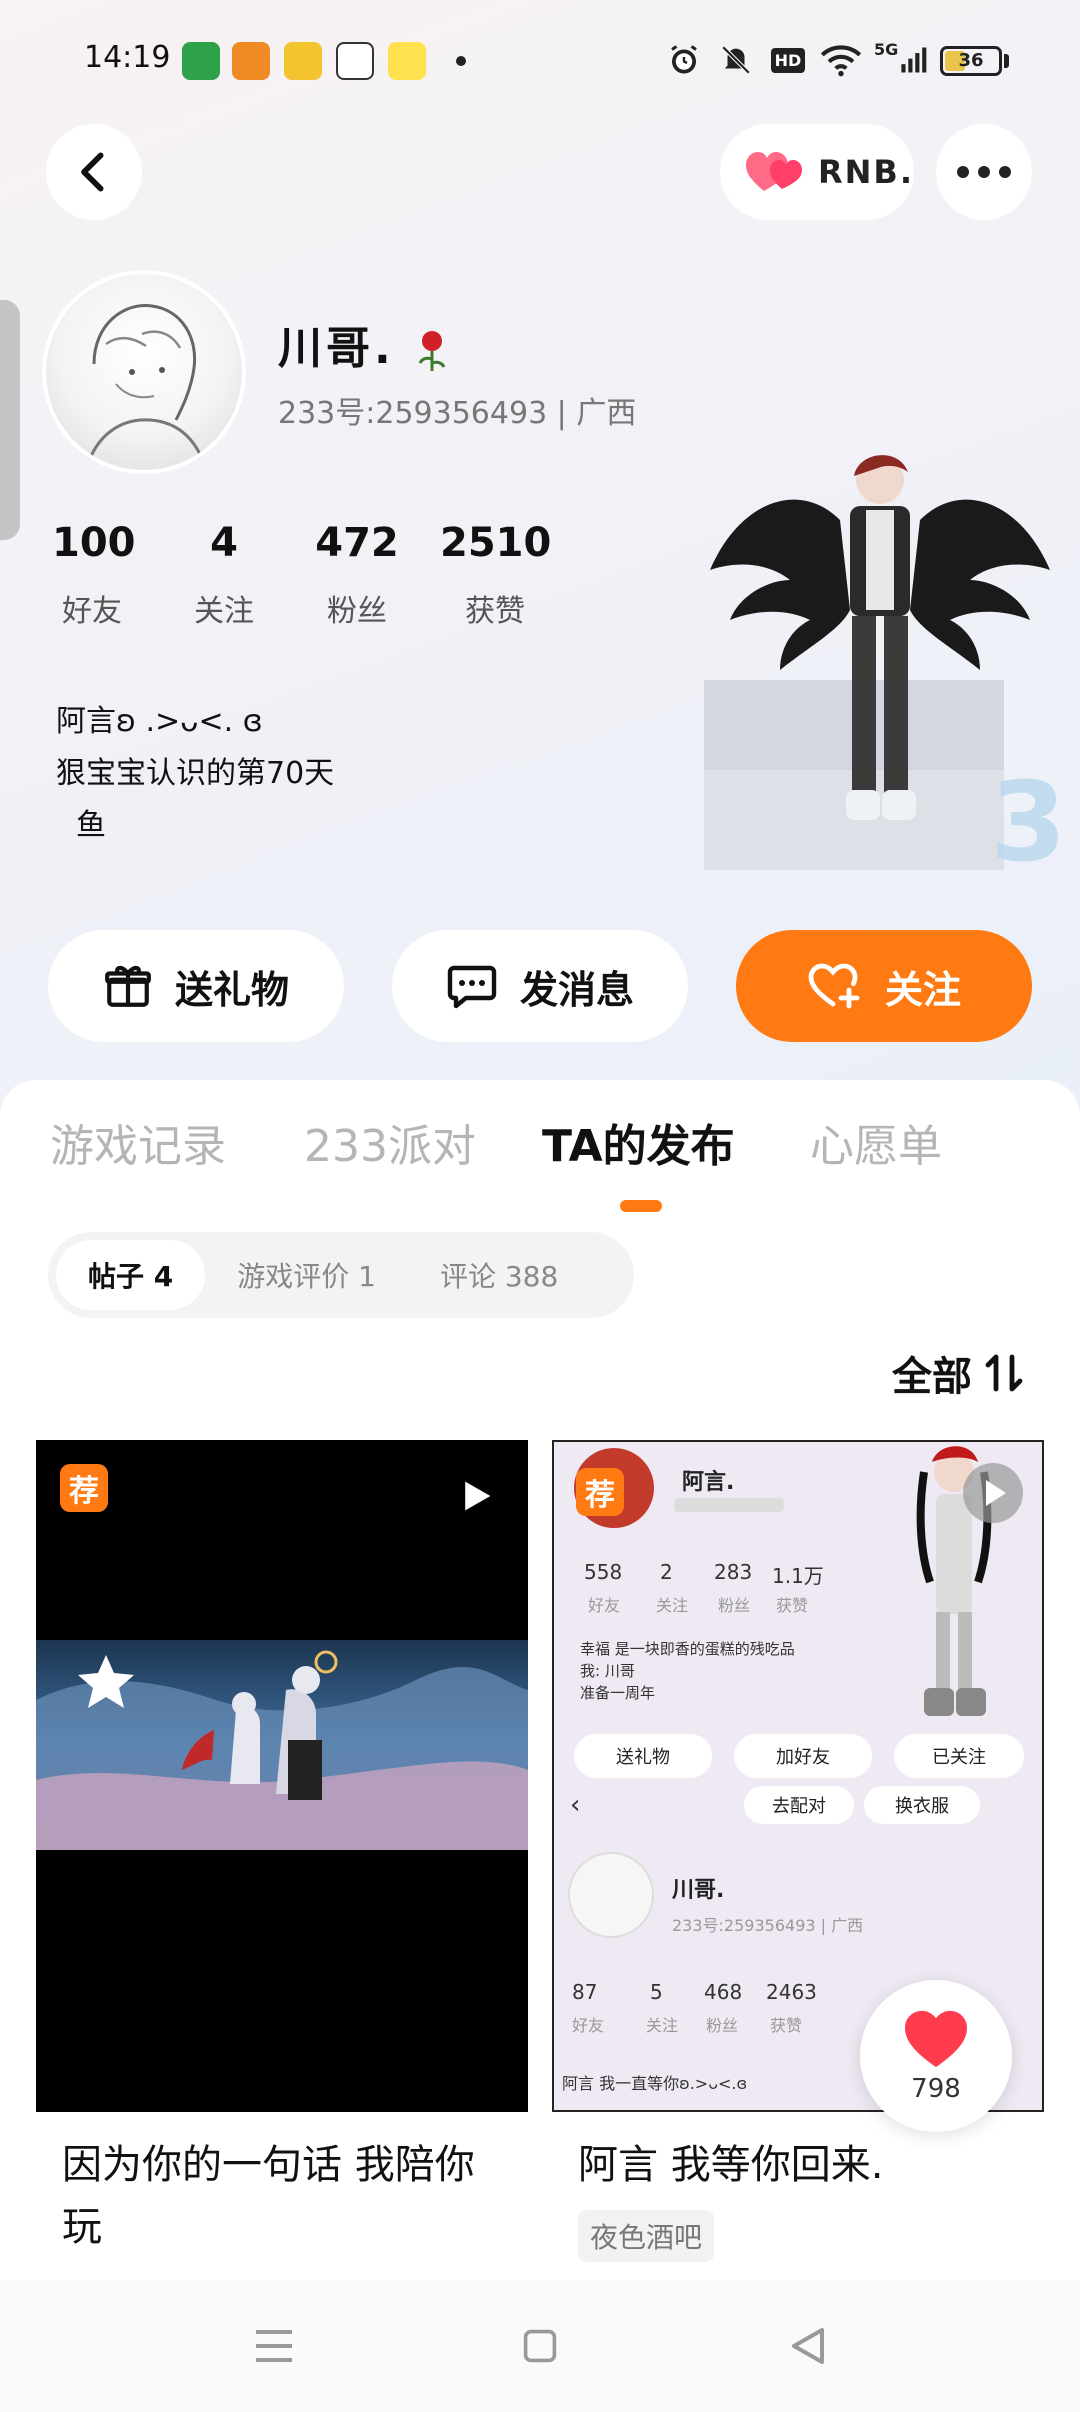 Image resolution: width=1080 pixels, height=2412 pixels. I want to click on back-nav-button, so click(808, 2346).